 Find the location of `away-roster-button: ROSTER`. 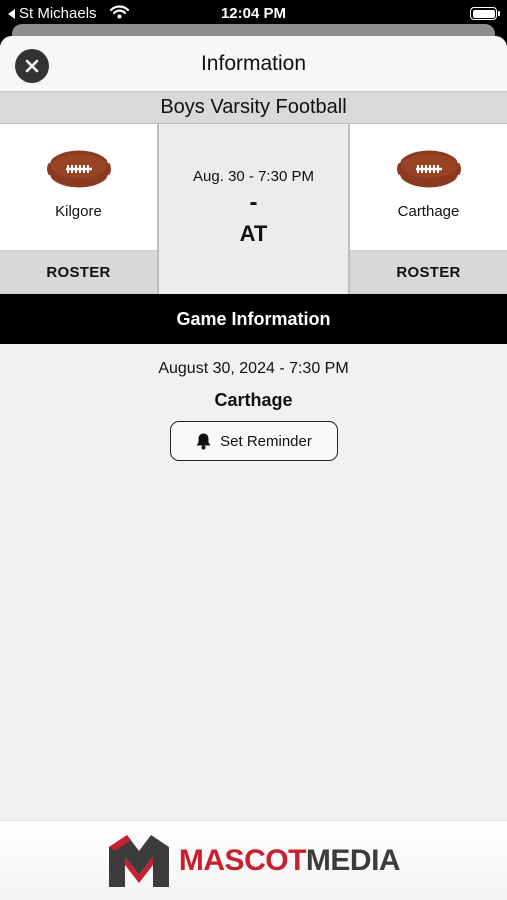

away-roster-button: ROSTER is located at coordinates (428, 272).